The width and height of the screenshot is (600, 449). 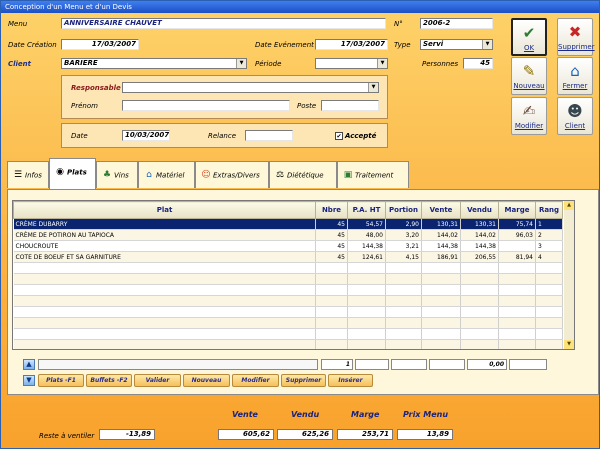 I want to click on col-header-marge: Marge, so click(x=517, y=210).